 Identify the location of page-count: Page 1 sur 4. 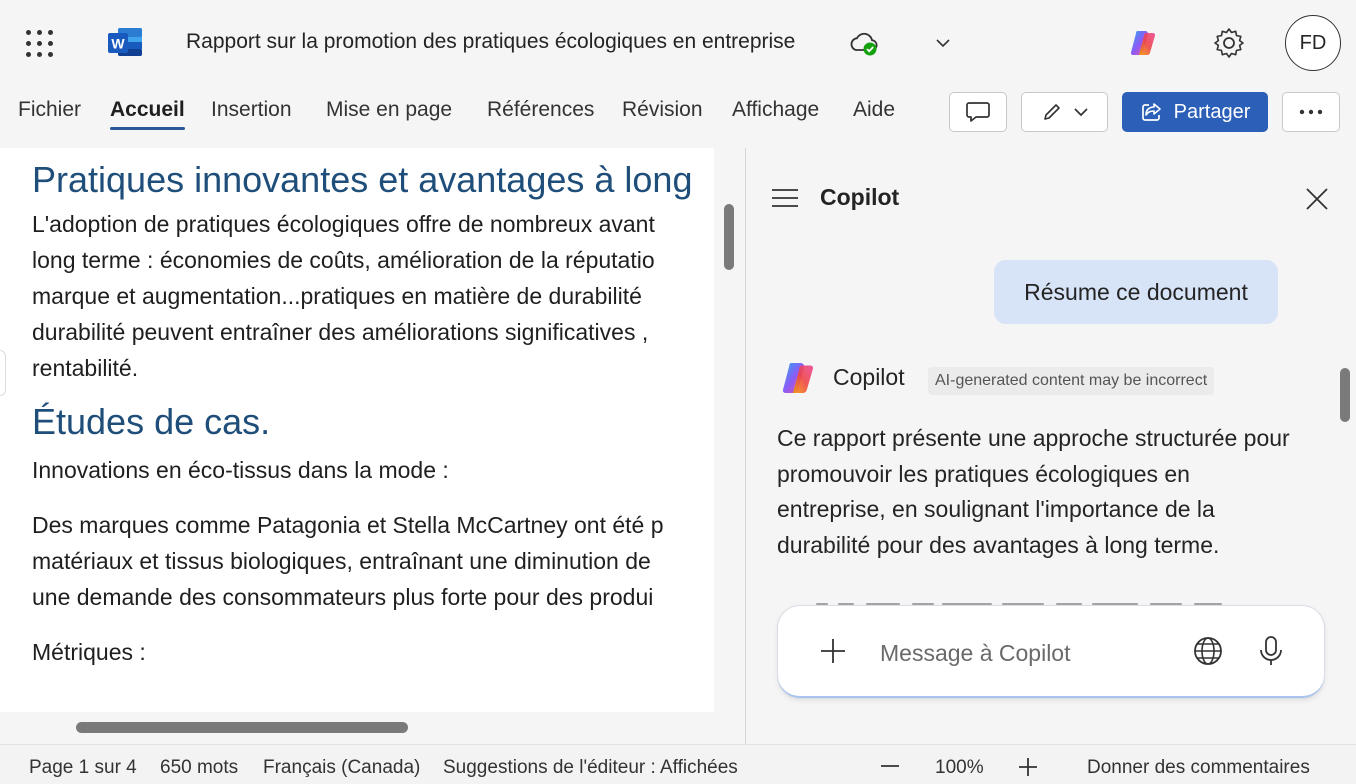
(83, 768).